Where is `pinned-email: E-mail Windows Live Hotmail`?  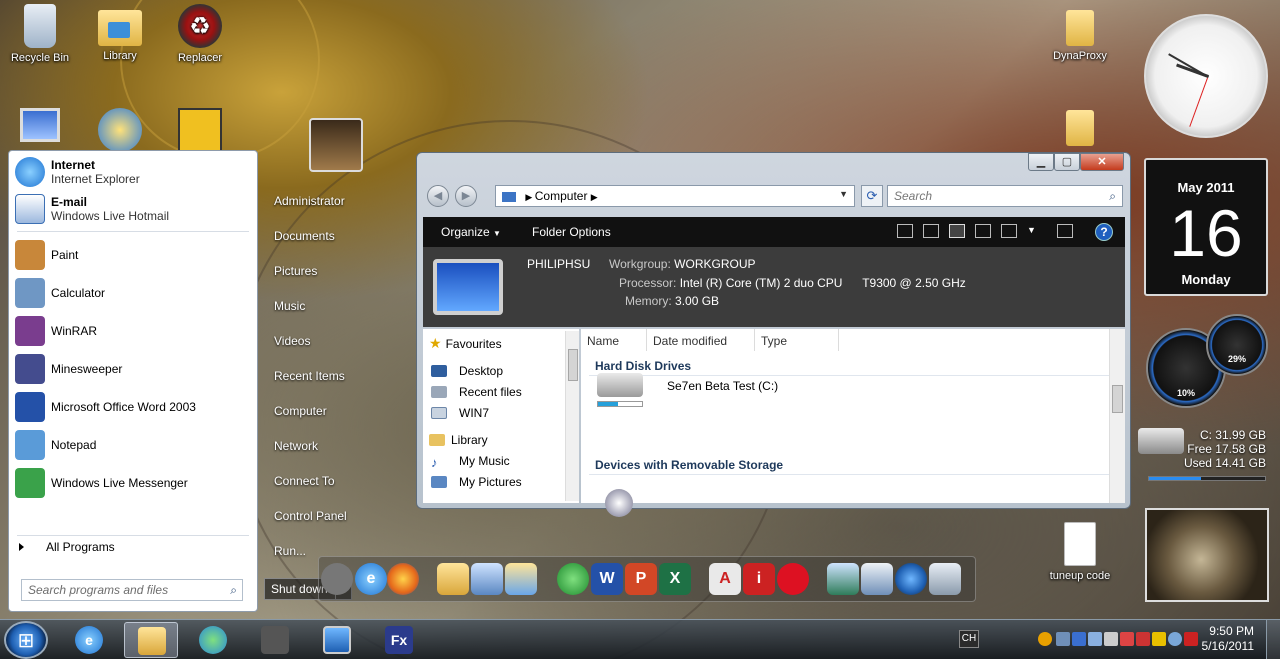
pinned-email: E-mail Windows Live Hotmail is located at coordinates (133, 208).